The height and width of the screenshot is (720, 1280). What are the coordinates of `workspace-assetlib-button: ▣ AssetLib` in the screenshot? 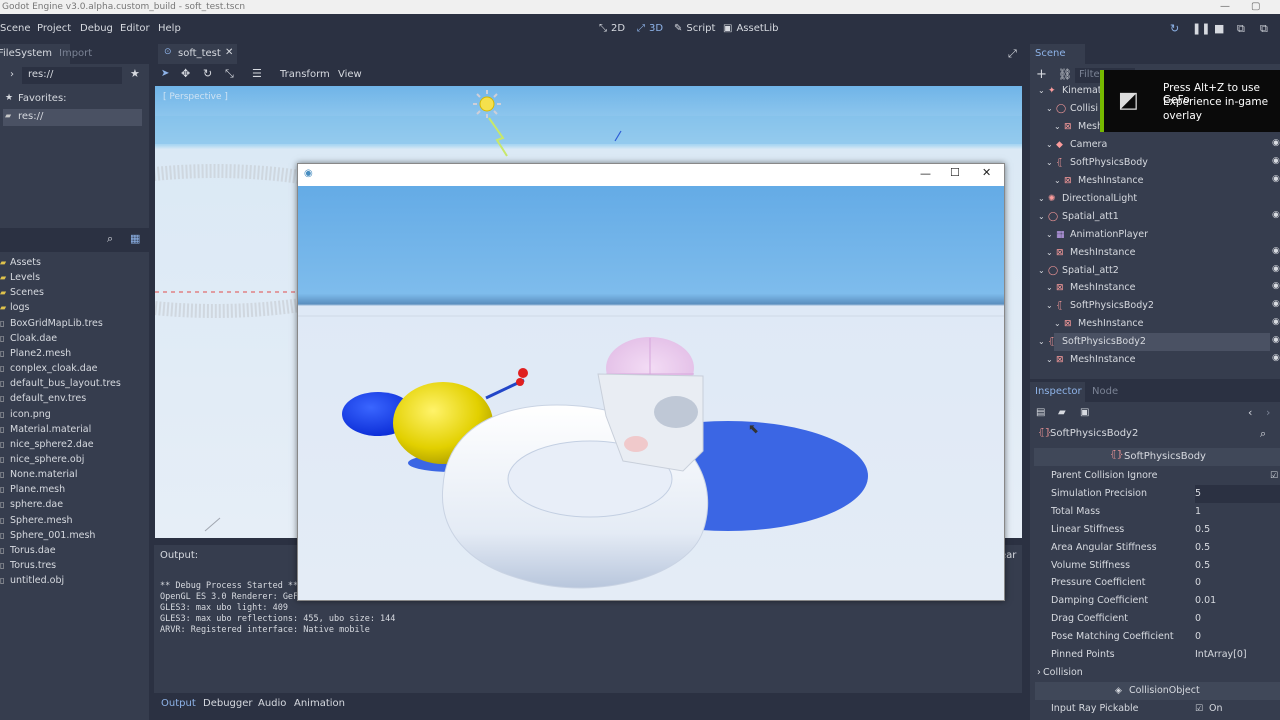 It's located at (750, 28).